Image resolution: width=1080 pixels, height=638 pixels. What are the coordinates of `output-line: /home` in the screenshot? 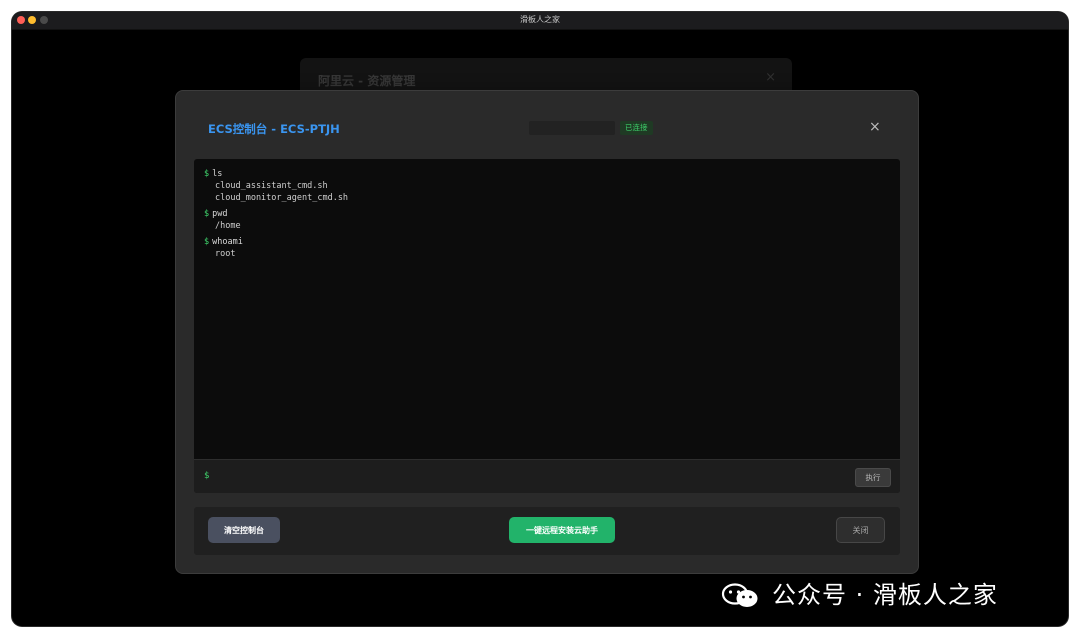 It's located at (228, 226).